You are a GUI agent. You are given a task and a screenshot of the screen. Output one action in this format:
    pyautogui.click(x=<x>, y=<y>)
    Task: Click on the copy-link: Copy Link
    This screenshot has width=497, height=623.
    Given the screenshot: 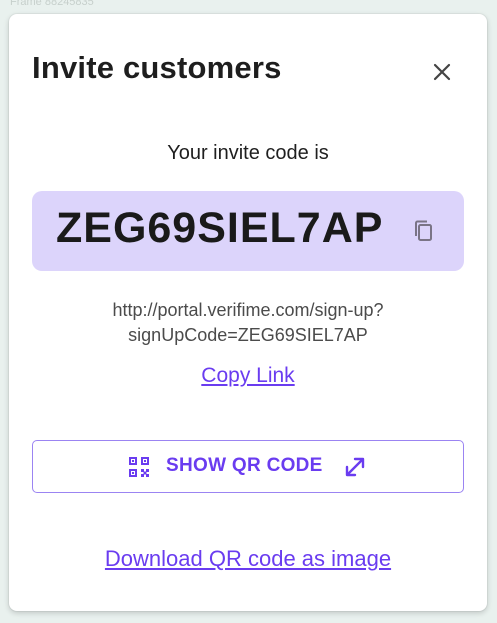 What is the action you would take?
    pyautogui.click(x=248, y=376)
    